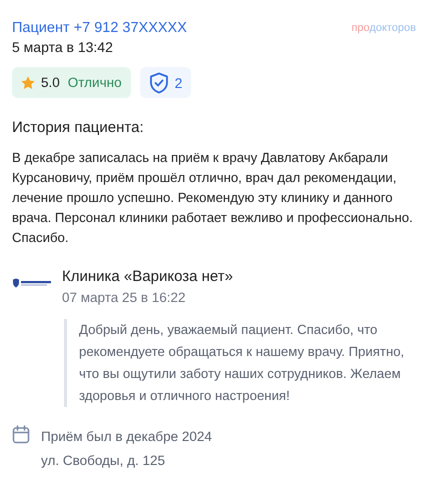 Image resolution: width=430 pixels, height=492 pixels. What do you see at coordinates (78, 127) in the screenshot?
I see `history-heading: История пациента:` at bounding box center [78, 127].